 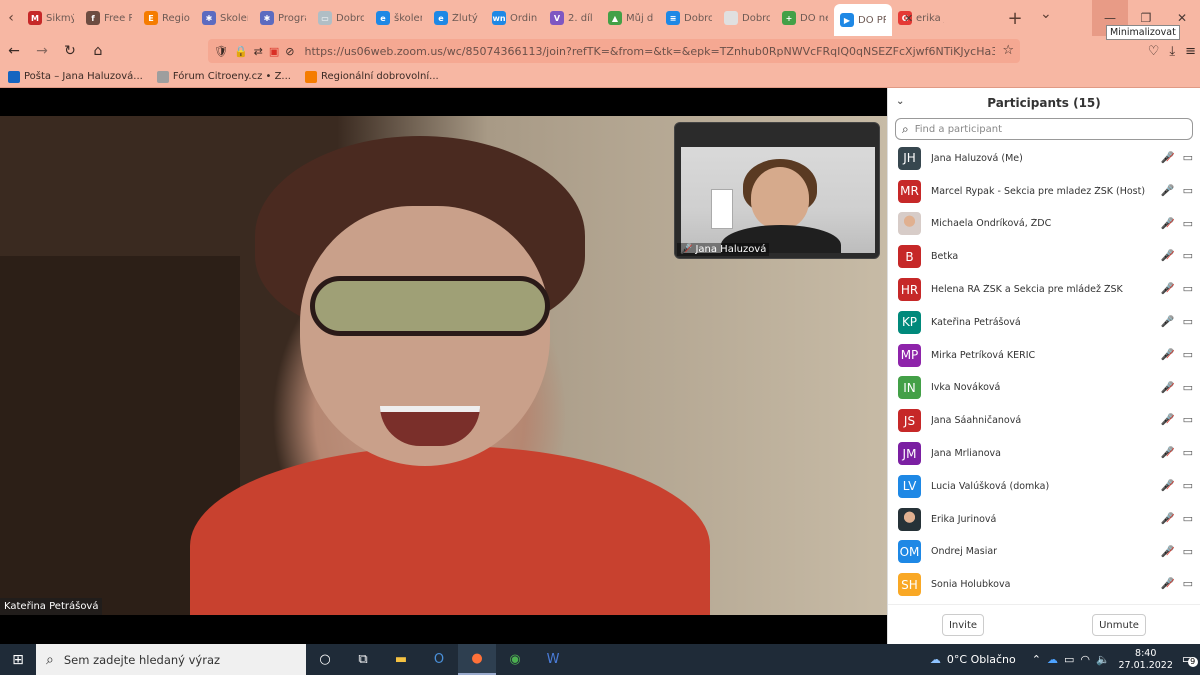 I want to click on notification-icon: ▭9, so click(x=1190, y=659).